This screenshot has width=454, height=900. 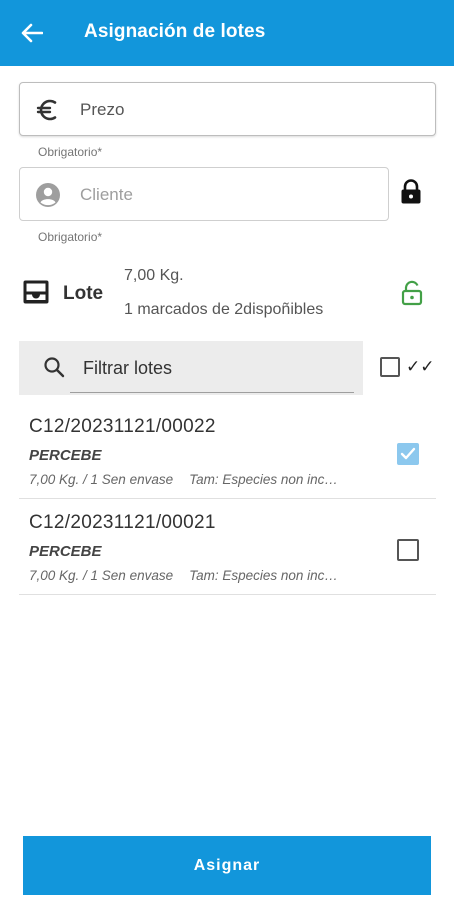 What do you see at coordinates (70, 237) in the screenshot?
I see `client-helper-text: Obrigatorio*` at bounding box center [70, 237].